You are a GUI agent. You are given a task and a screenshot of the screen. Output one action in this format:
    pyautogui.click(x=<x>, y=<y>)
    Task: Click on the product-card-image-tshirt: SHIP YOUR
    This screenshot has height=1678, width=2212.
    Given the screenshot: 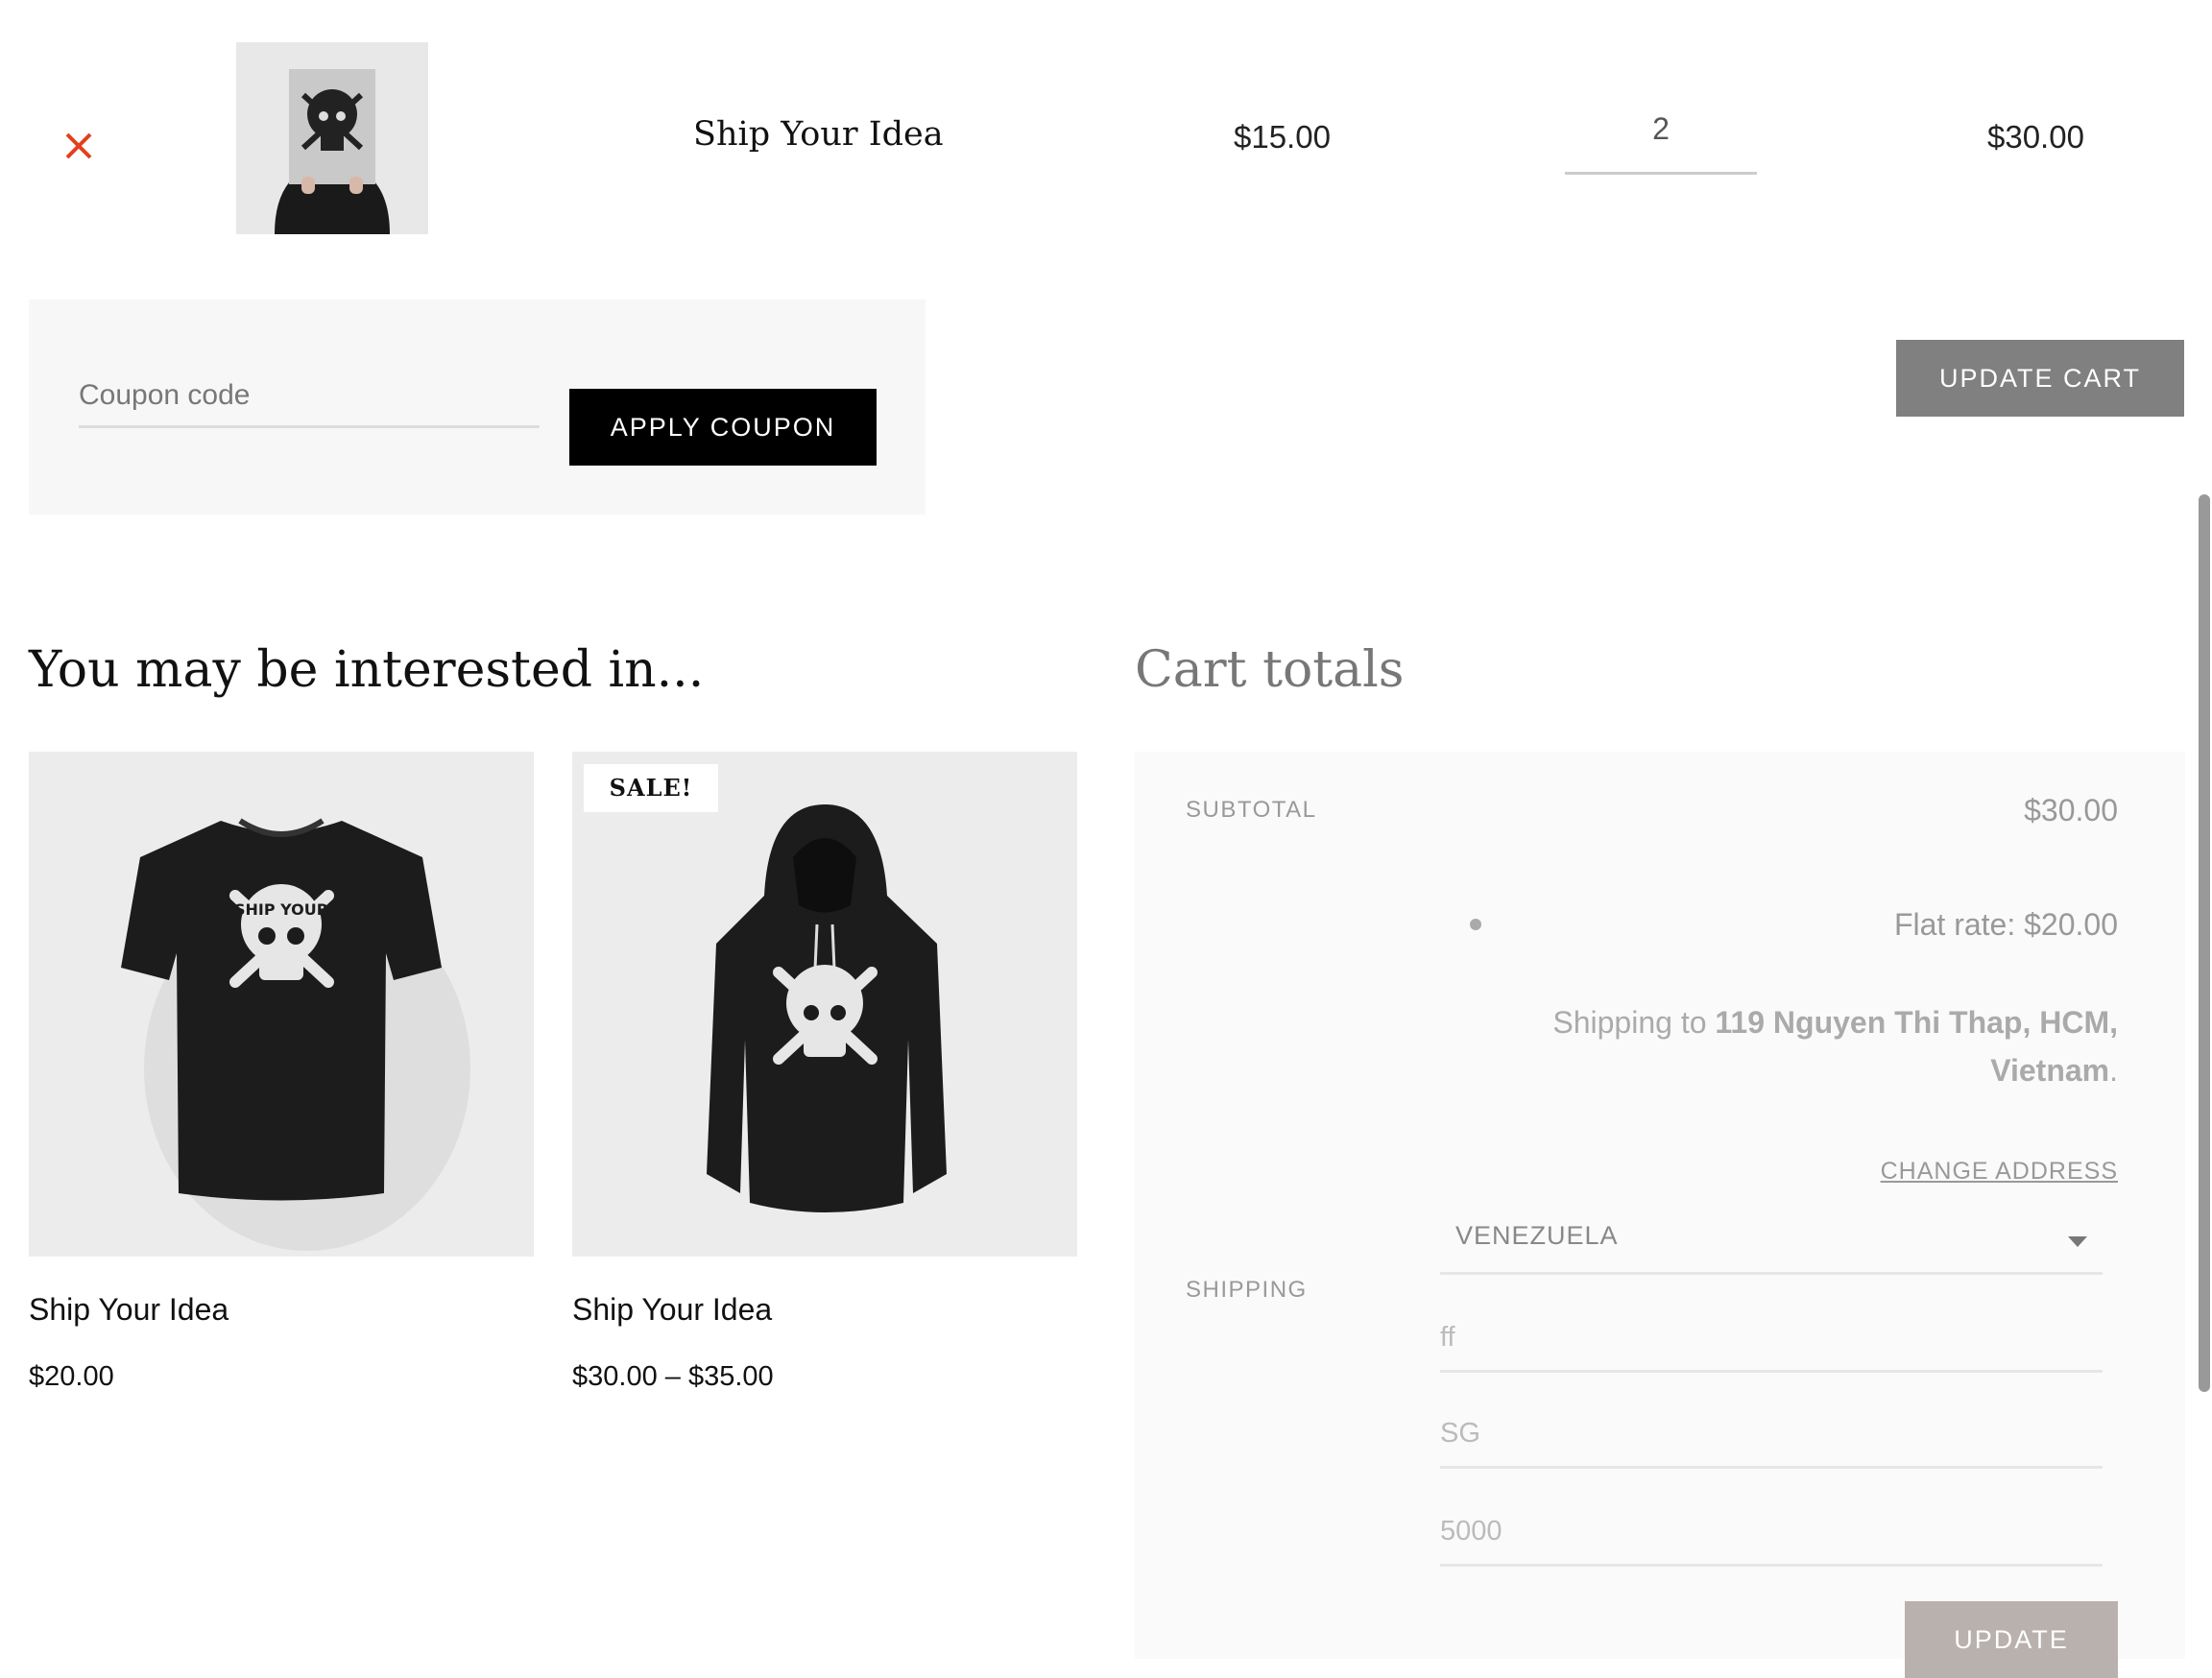 What is the action you would take?
    pyautogui.click(x=281, y=1005)
    